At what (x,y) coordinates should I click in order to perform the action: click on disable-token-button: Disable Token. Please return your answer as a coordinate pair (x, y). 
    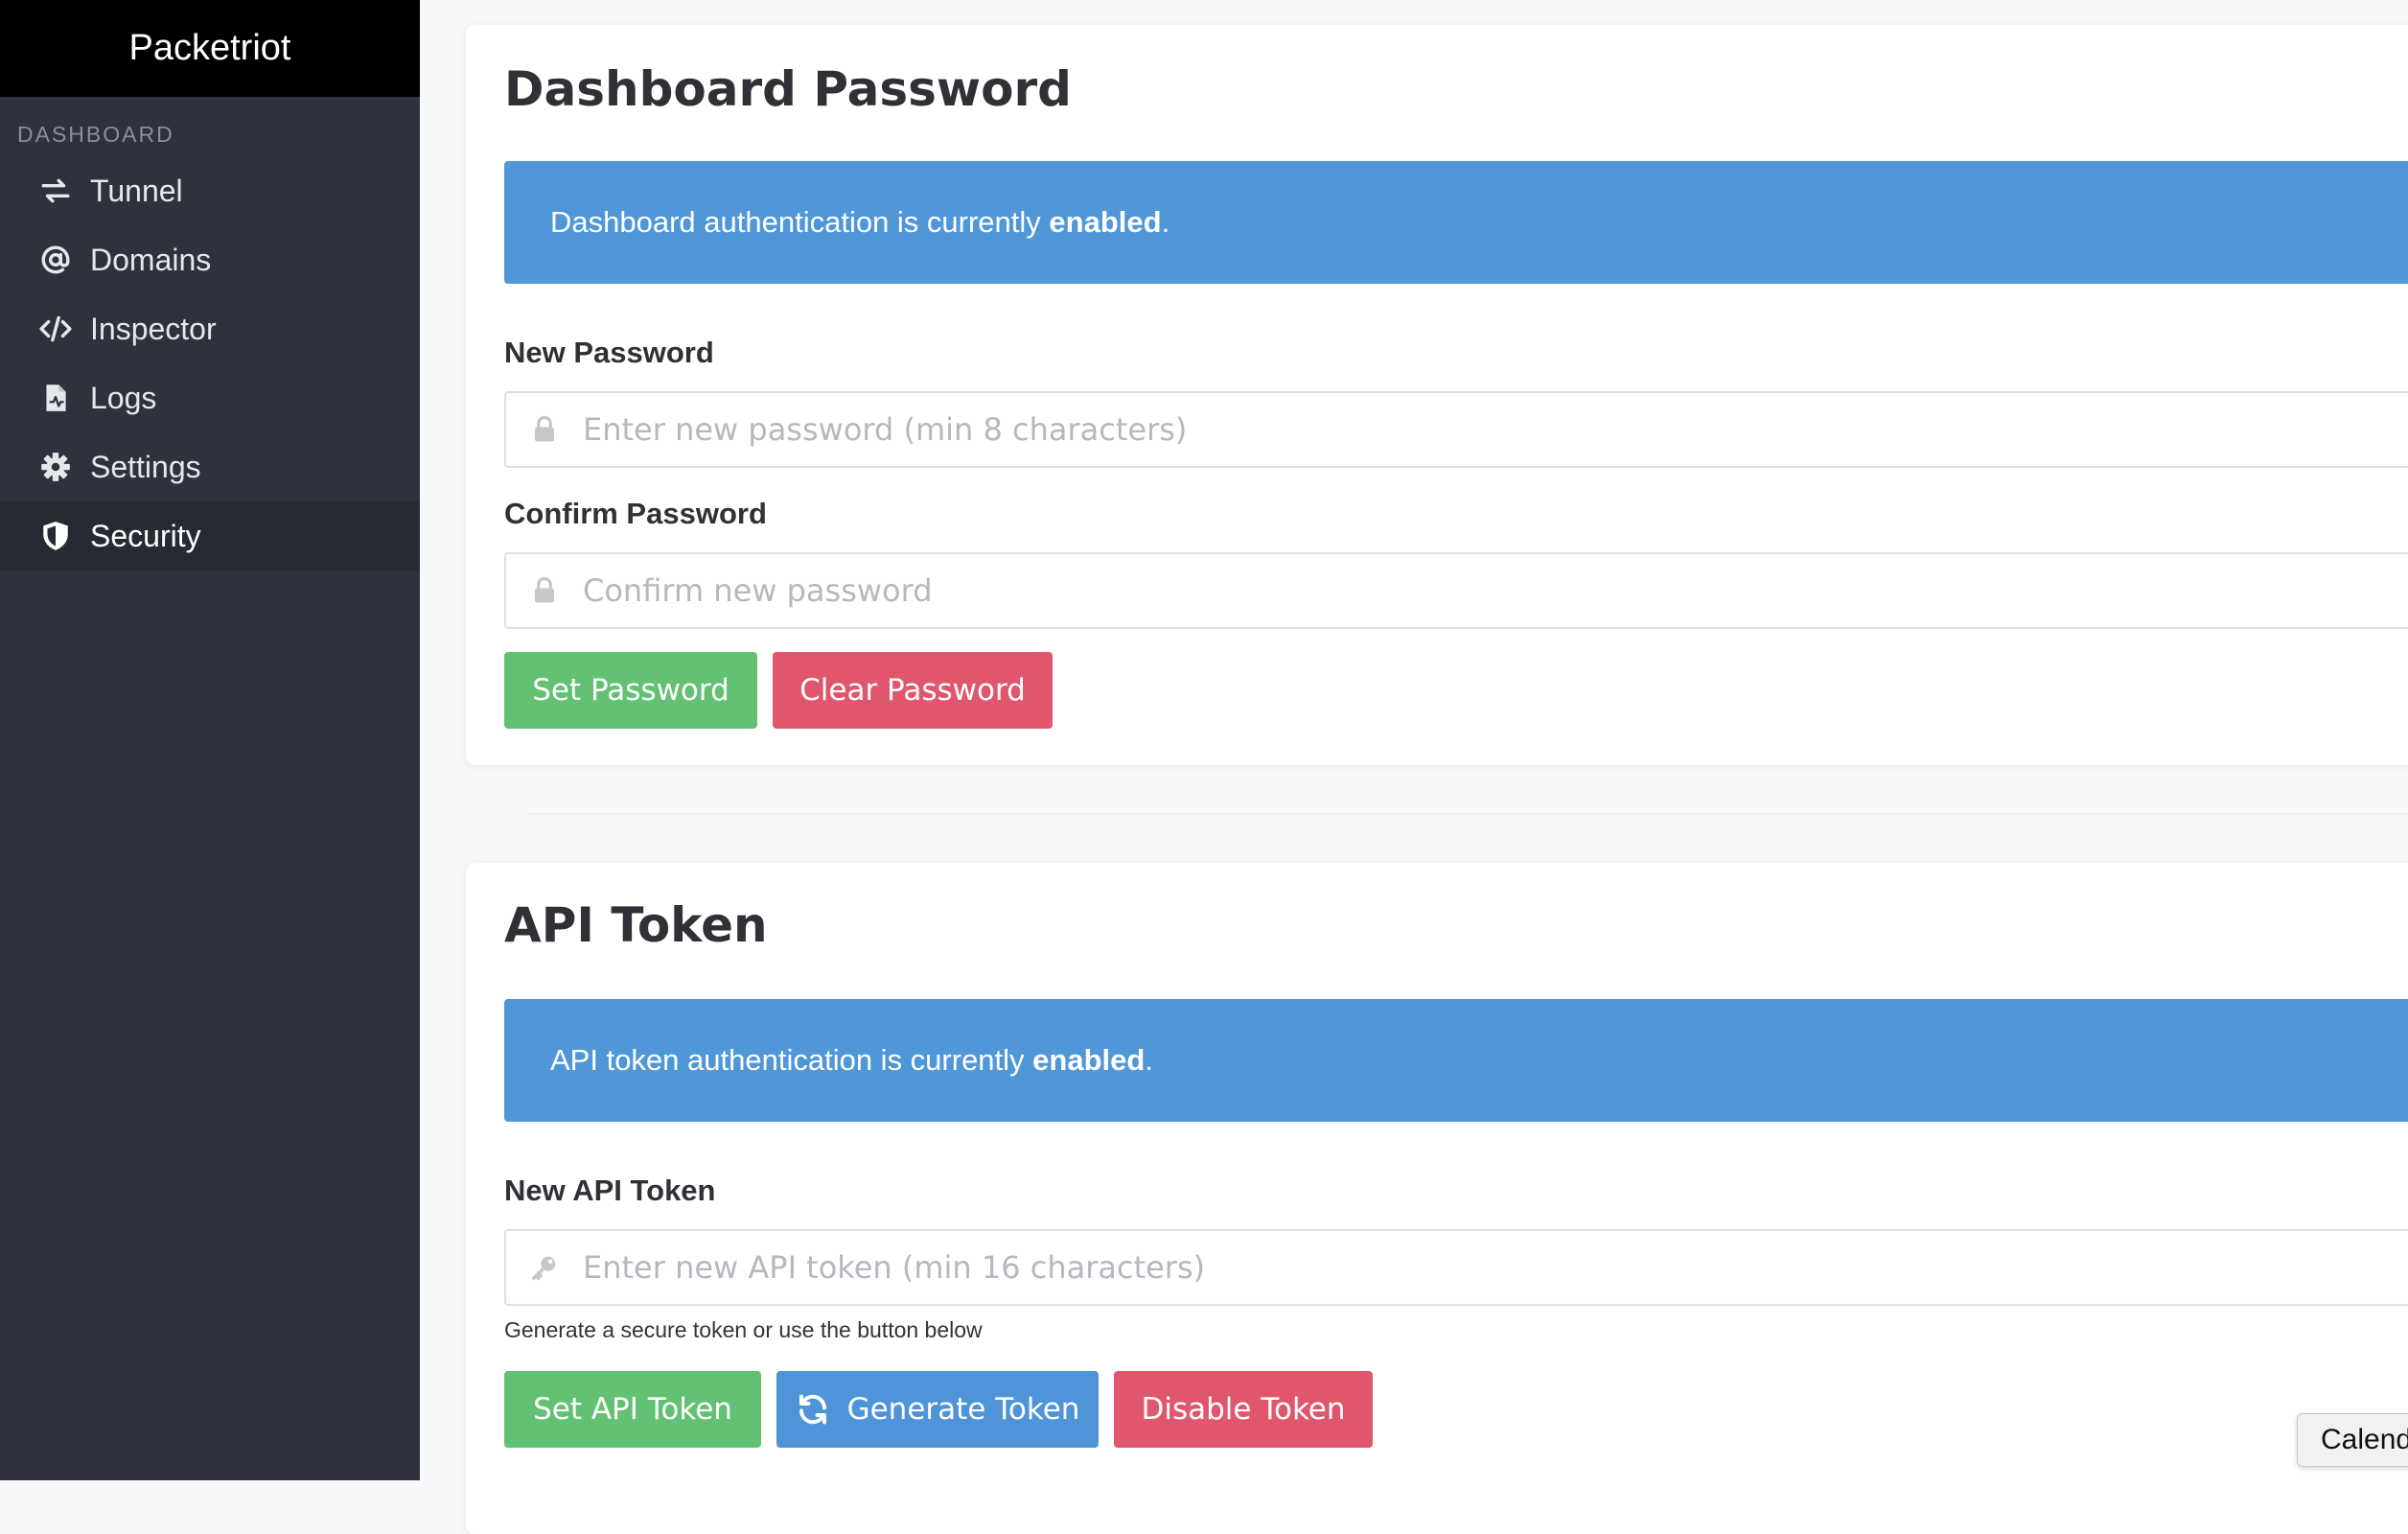
    Looking at the image, I should click on (1243, 1409).